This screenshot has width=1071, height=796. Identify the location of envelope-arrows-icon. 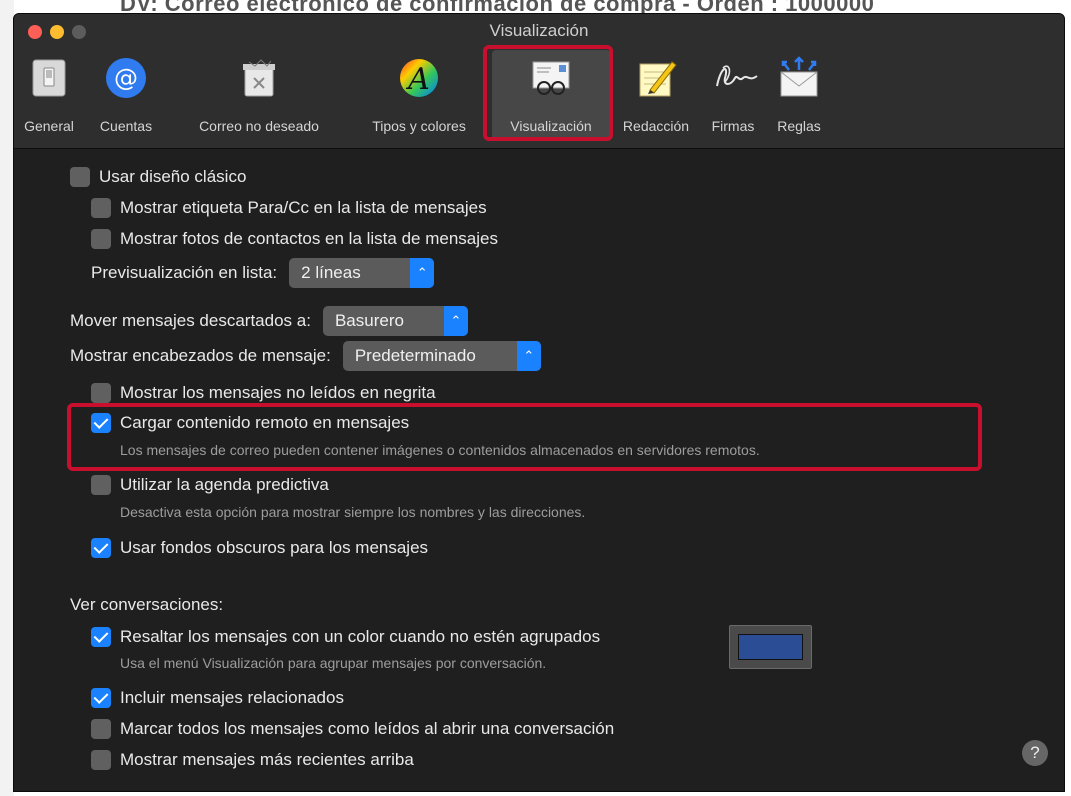
(799, 78).